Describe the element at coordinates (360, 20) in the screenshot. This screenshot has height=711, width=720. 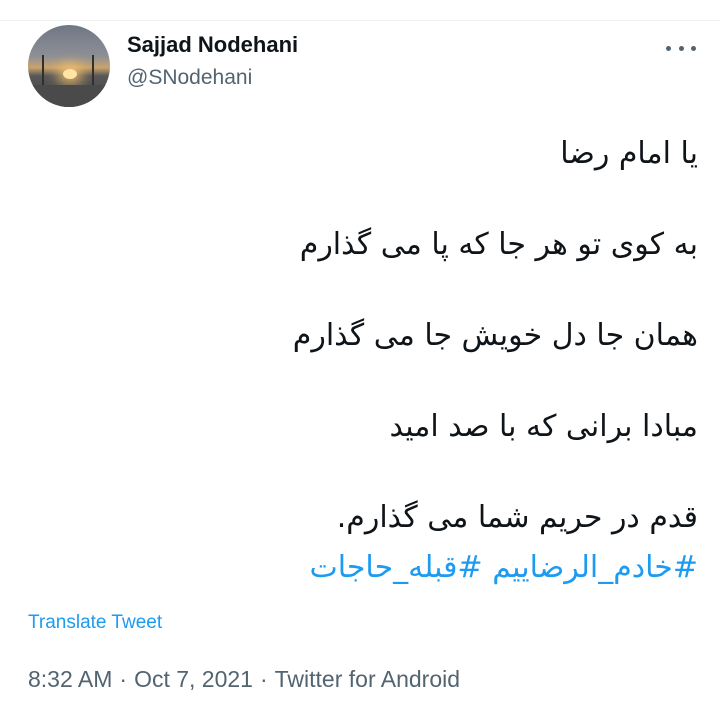
I see `divider` at that location.